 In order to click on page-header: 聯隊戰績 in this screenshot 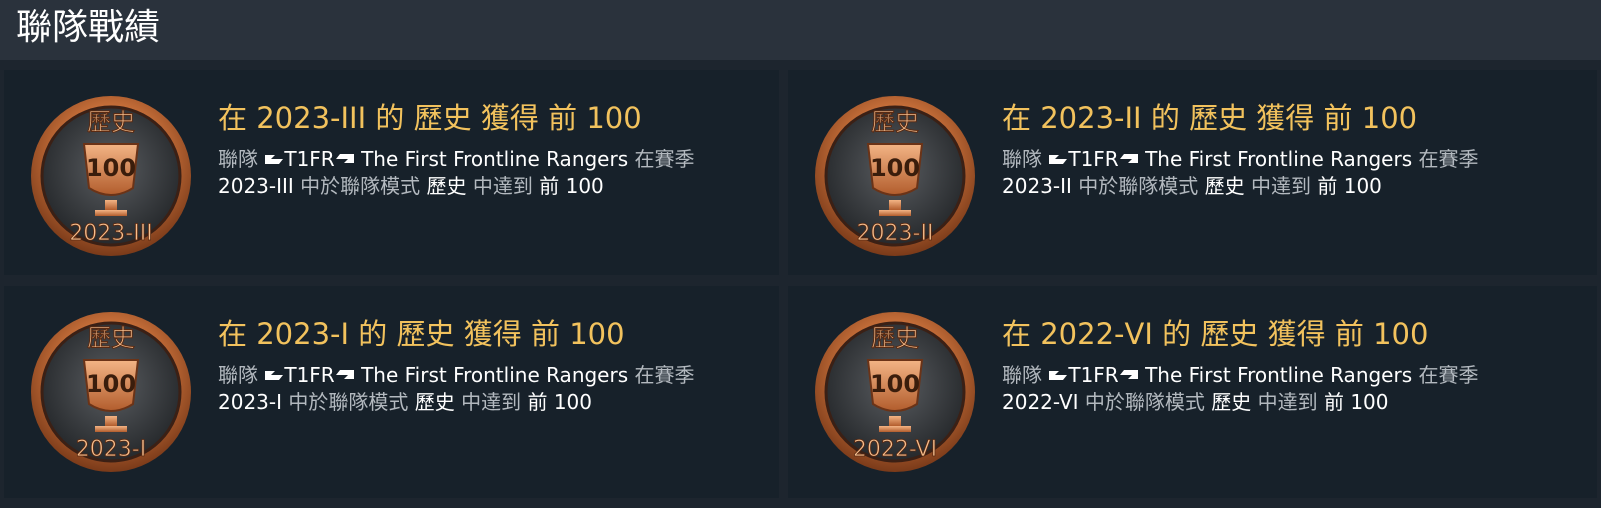, I will do `click(800, 30)`.